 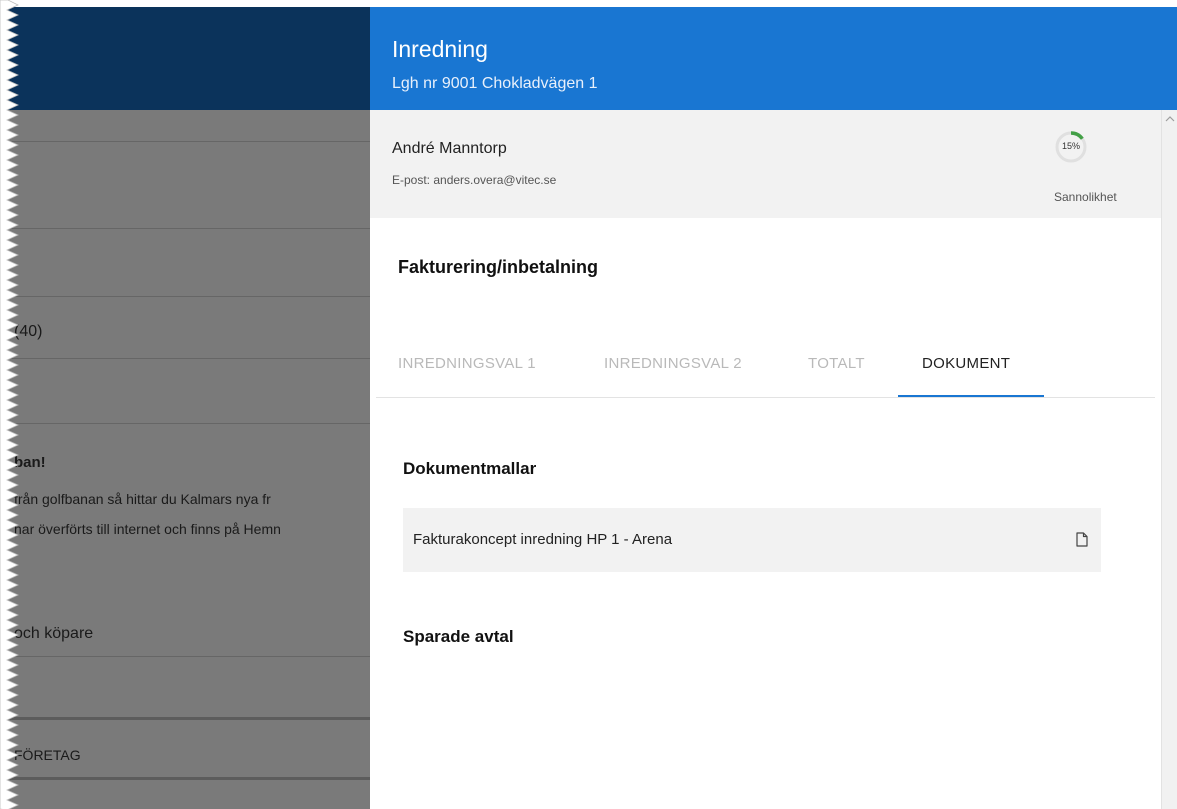 I want to click on document-icon, so click(x=1082, y=539).